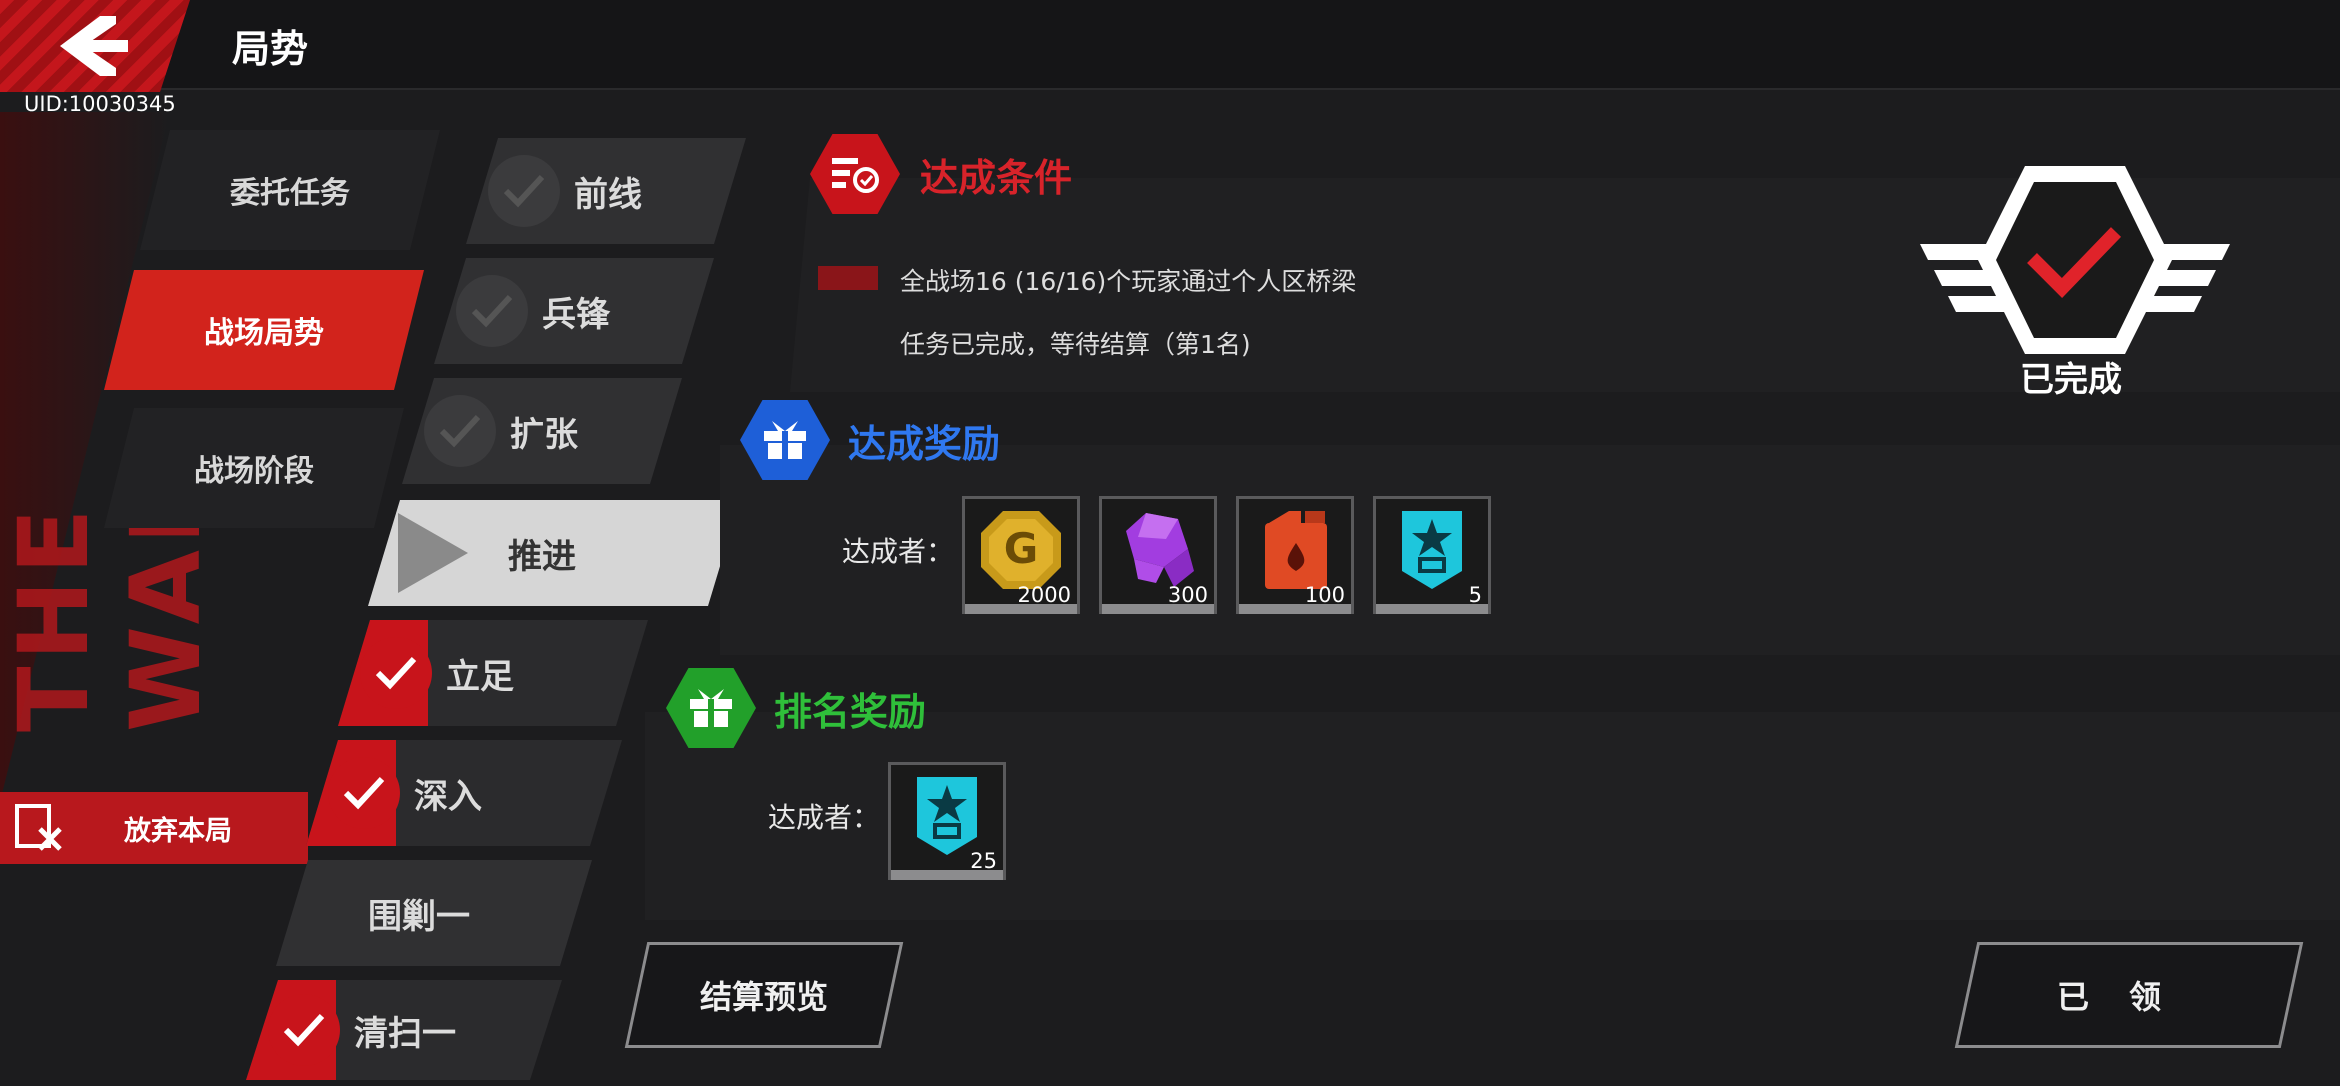 The width and height of the screenshot is (2340, 1086). I want to click on checklist-icon, so click(855, 174).